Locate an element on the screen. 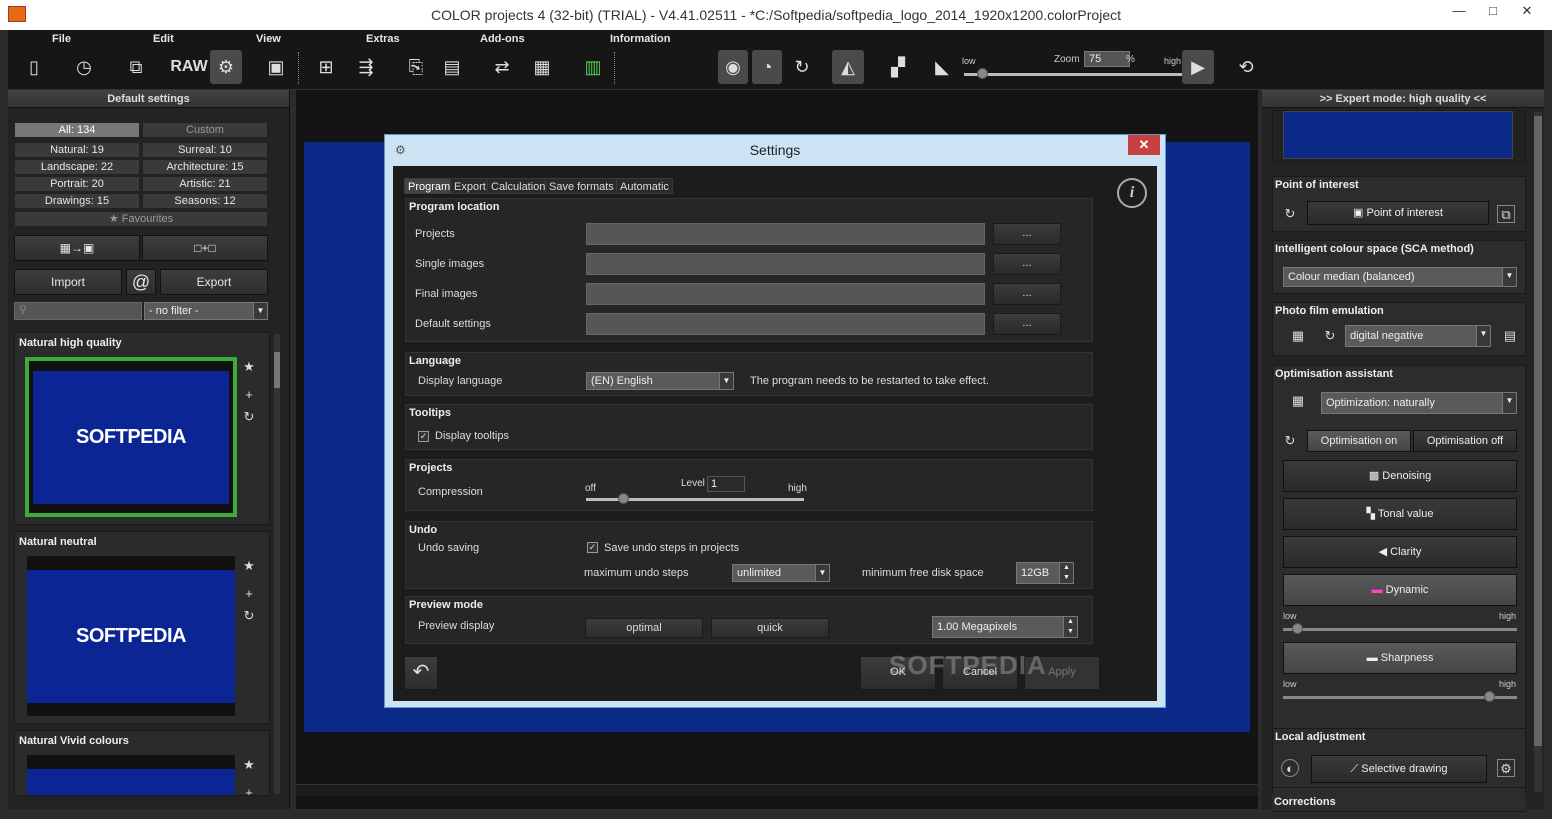 This screenshot has width=1552, height=819. zoom-slider-knob is located at coordinates (982, 73).